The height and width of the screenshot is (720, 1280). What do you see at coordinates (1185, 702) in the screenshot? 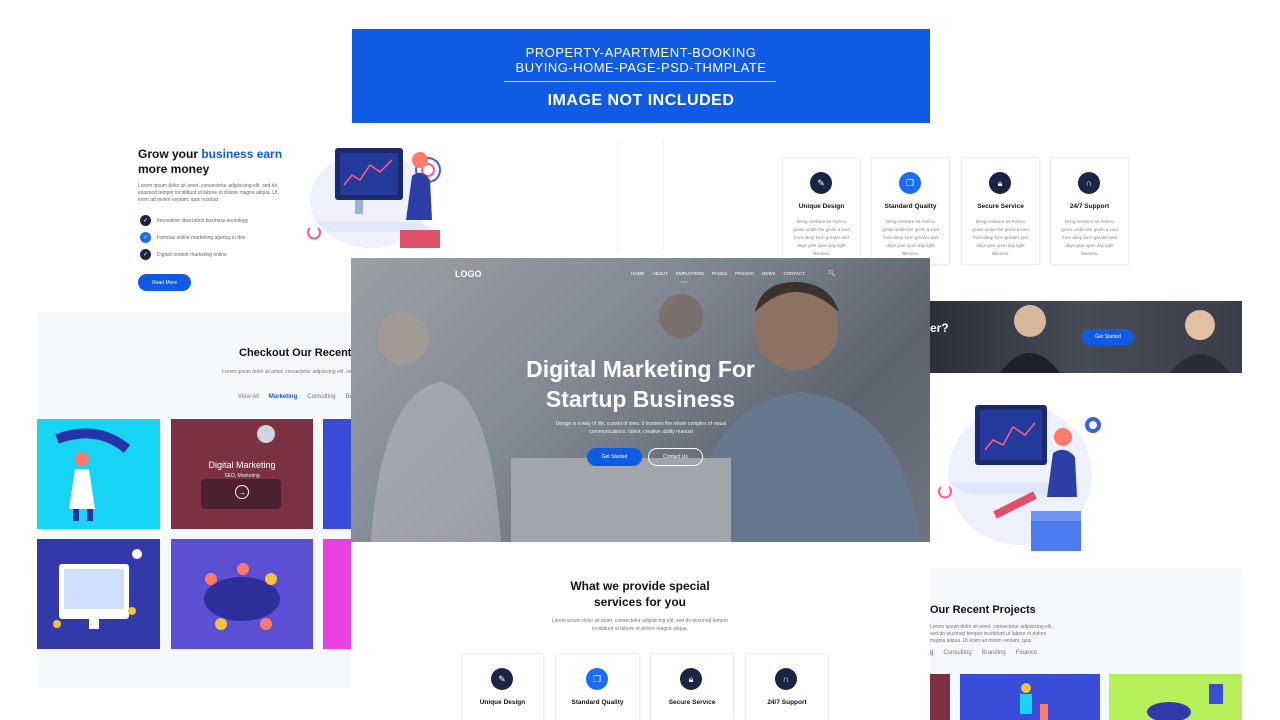
I see `chart-illustration` at bounding box center [1185, 702].